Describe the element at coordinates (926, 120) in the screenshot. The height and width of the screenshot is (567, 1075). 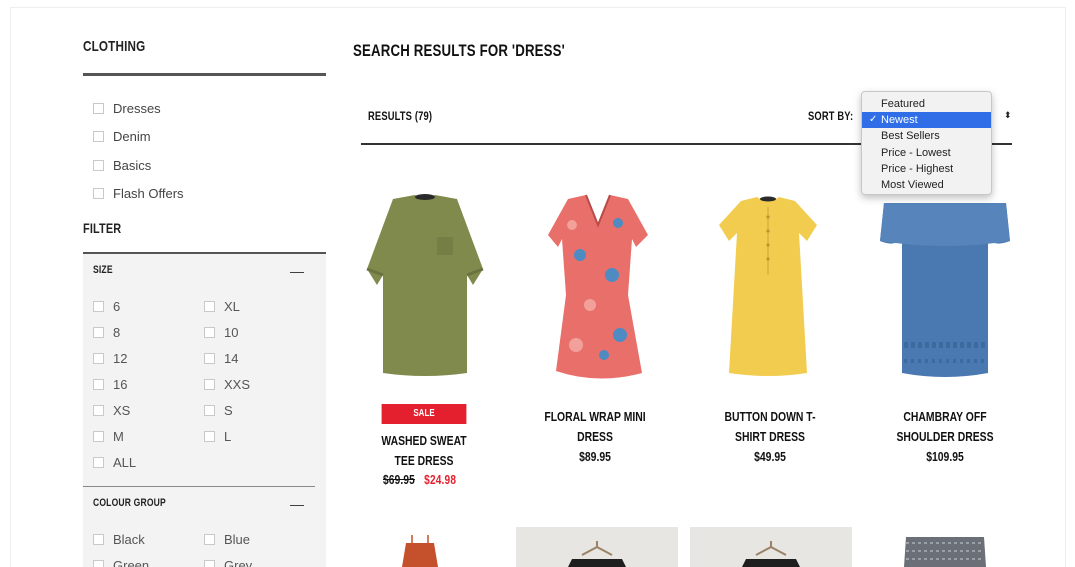
I see `sort-option-newest: ✓ Newest` at that location.